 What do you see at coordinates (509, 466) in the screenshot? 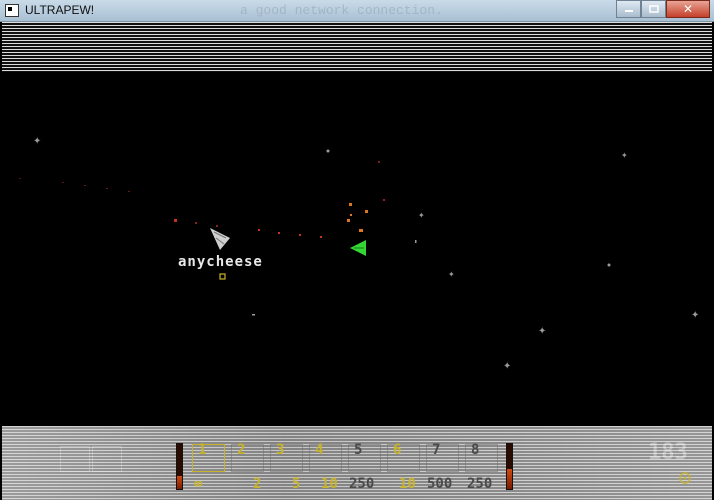
I see `health-bar-right` at bounding box center [509, 466].